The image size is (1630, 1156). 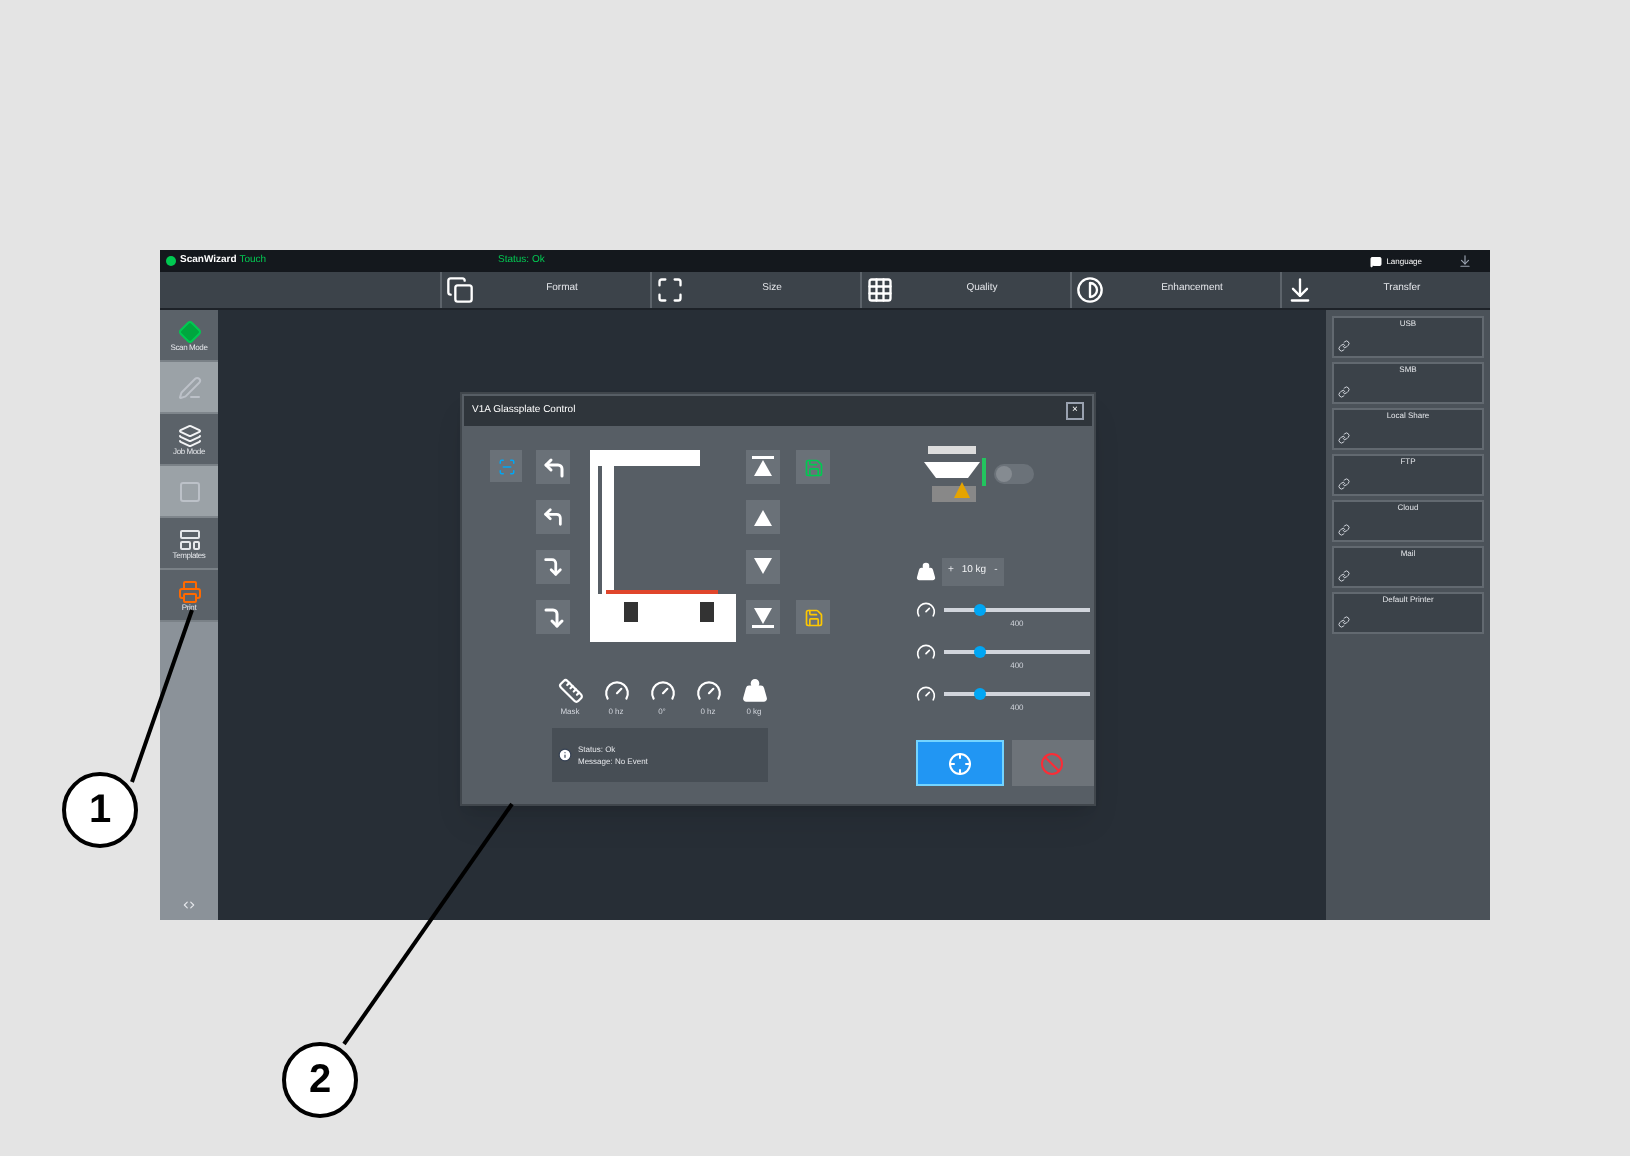 What do you see at coordinates (565, 755) in the screenshot?
I see `info-icon` at bounding box center [565, 755].